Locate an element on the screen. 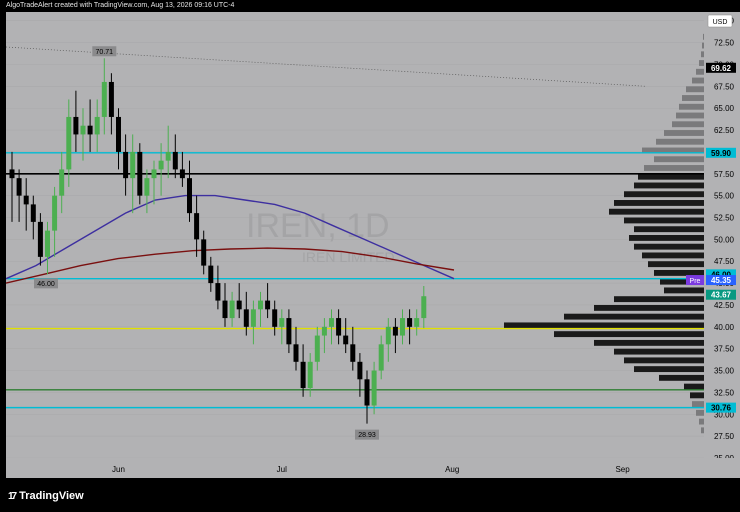  tradingview-logo: 17 TradingView is located at coordinates (46, 496).